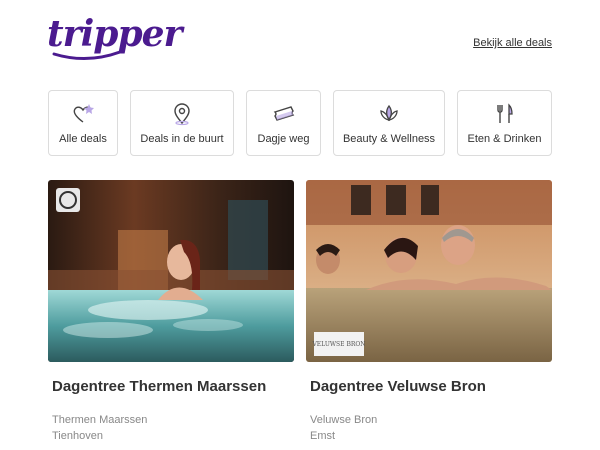  Describe the element at coordinates (323, 436) in the screenshot. I see `deal-city: Emst` at that location.